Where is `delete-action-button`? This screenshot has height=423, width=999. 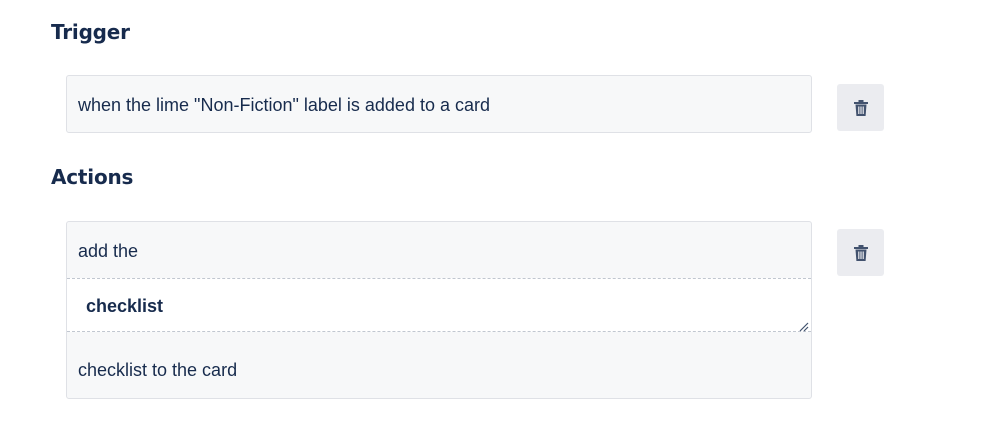
delete-action-button is located at coordinates (860, 252).